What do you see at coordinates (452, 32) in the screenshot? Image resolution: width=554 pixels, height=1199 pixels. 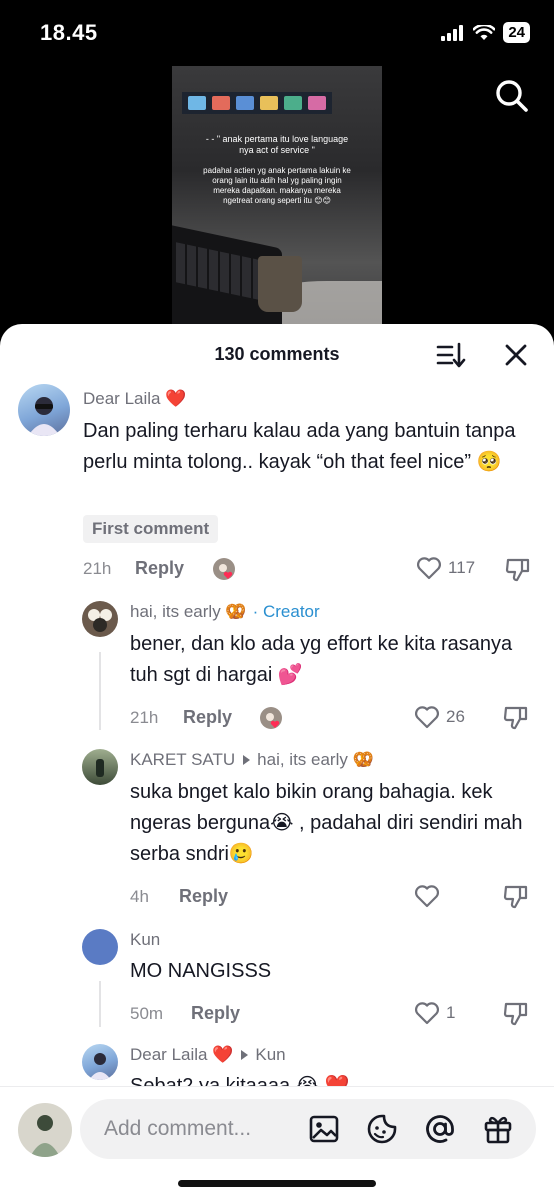 I see `signal-icon` at bounding box center [452, 32].